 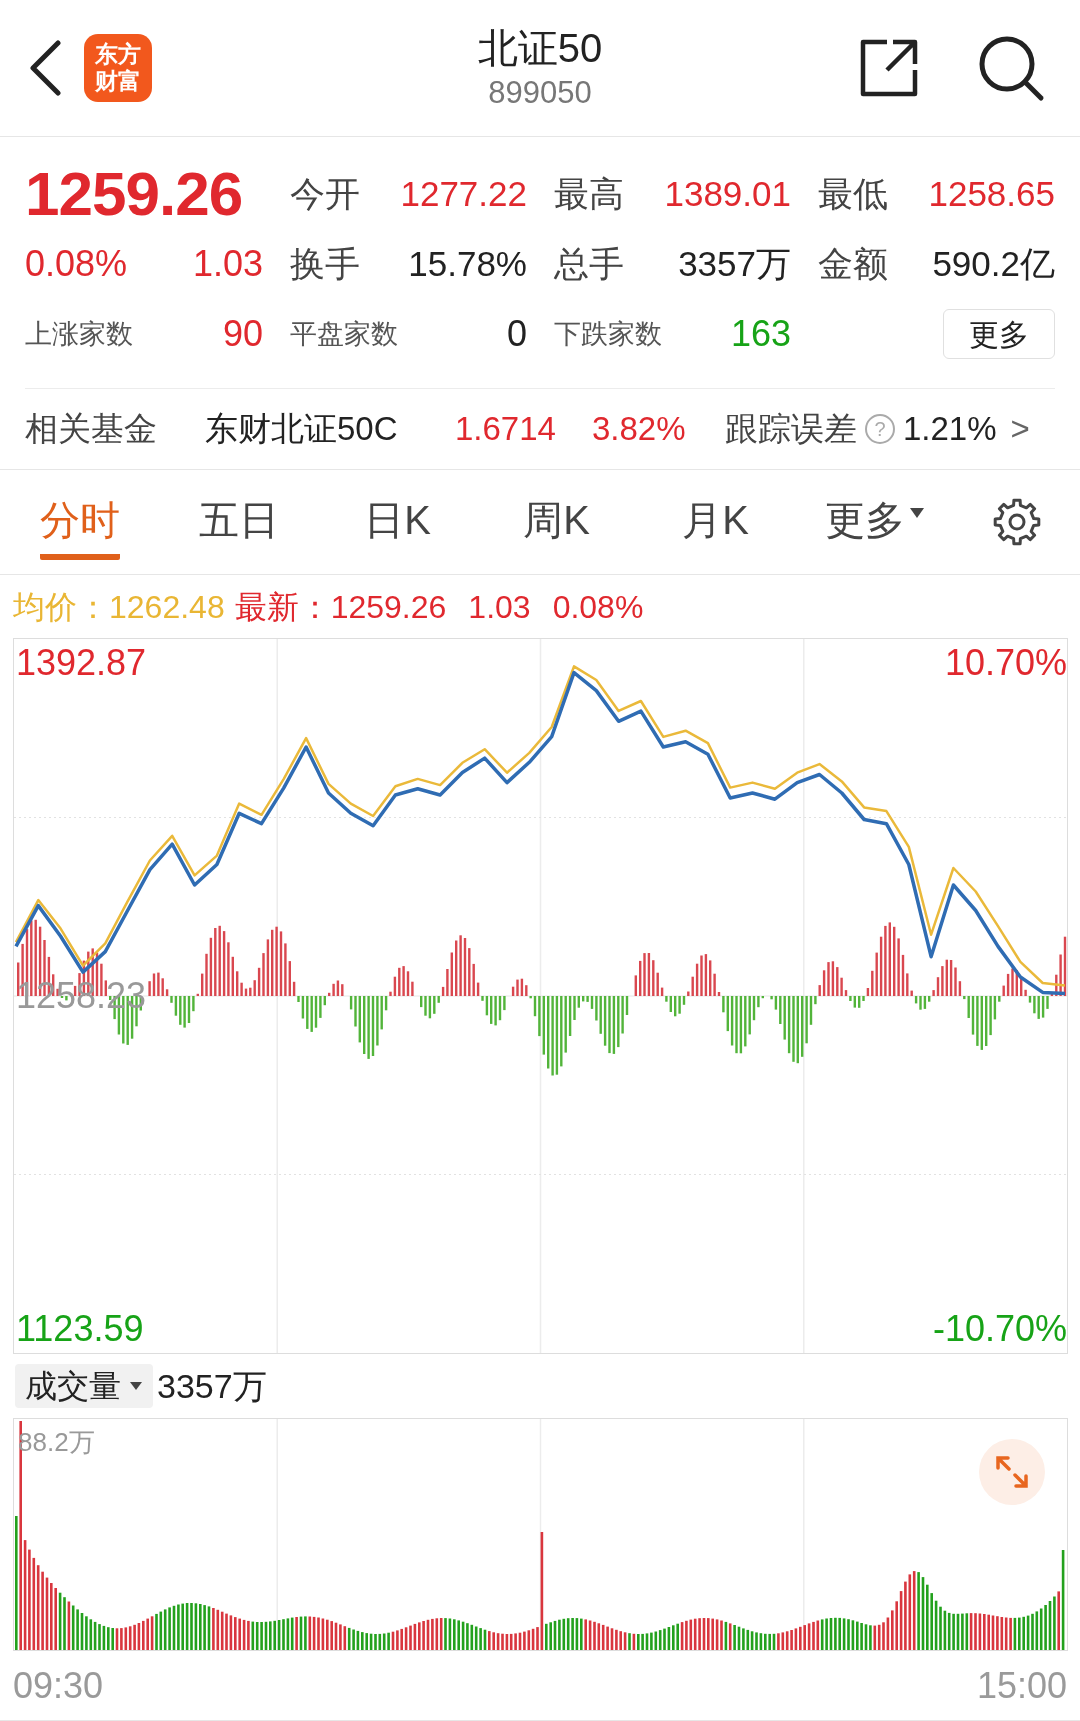 What do you see at coordinates (45, 68) in the screenshot?
I see `back-icon` at bounding box center [45, 68].